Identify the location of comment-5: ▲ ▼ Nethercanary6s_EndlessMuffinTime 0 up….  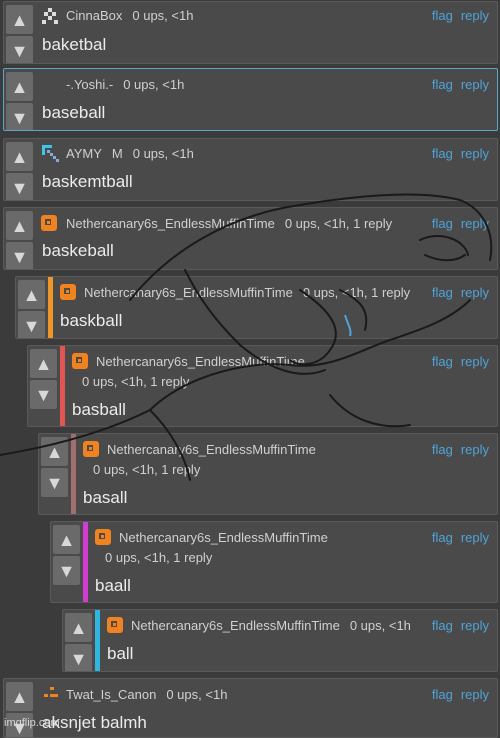
(256, 307).